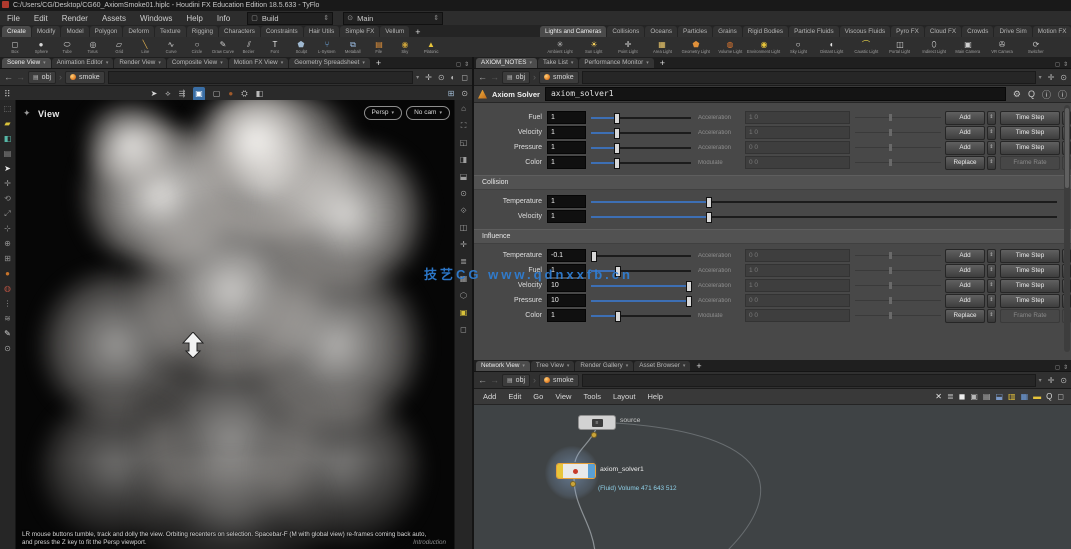 The height and width of the screenshot is (549, 1071). What do you see at coordinates (193, 345) in the screenshot?
I see `translate-handle-arrow` at bounding box center [193, 345].